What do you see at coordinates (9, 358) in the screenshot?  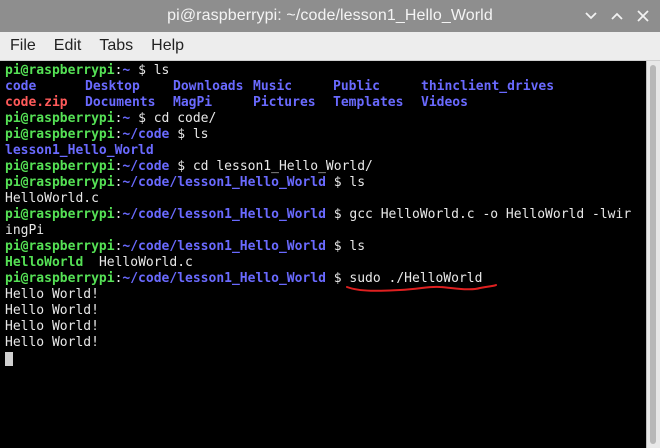 I see `text-cursor` at bounding box center [9, 358].